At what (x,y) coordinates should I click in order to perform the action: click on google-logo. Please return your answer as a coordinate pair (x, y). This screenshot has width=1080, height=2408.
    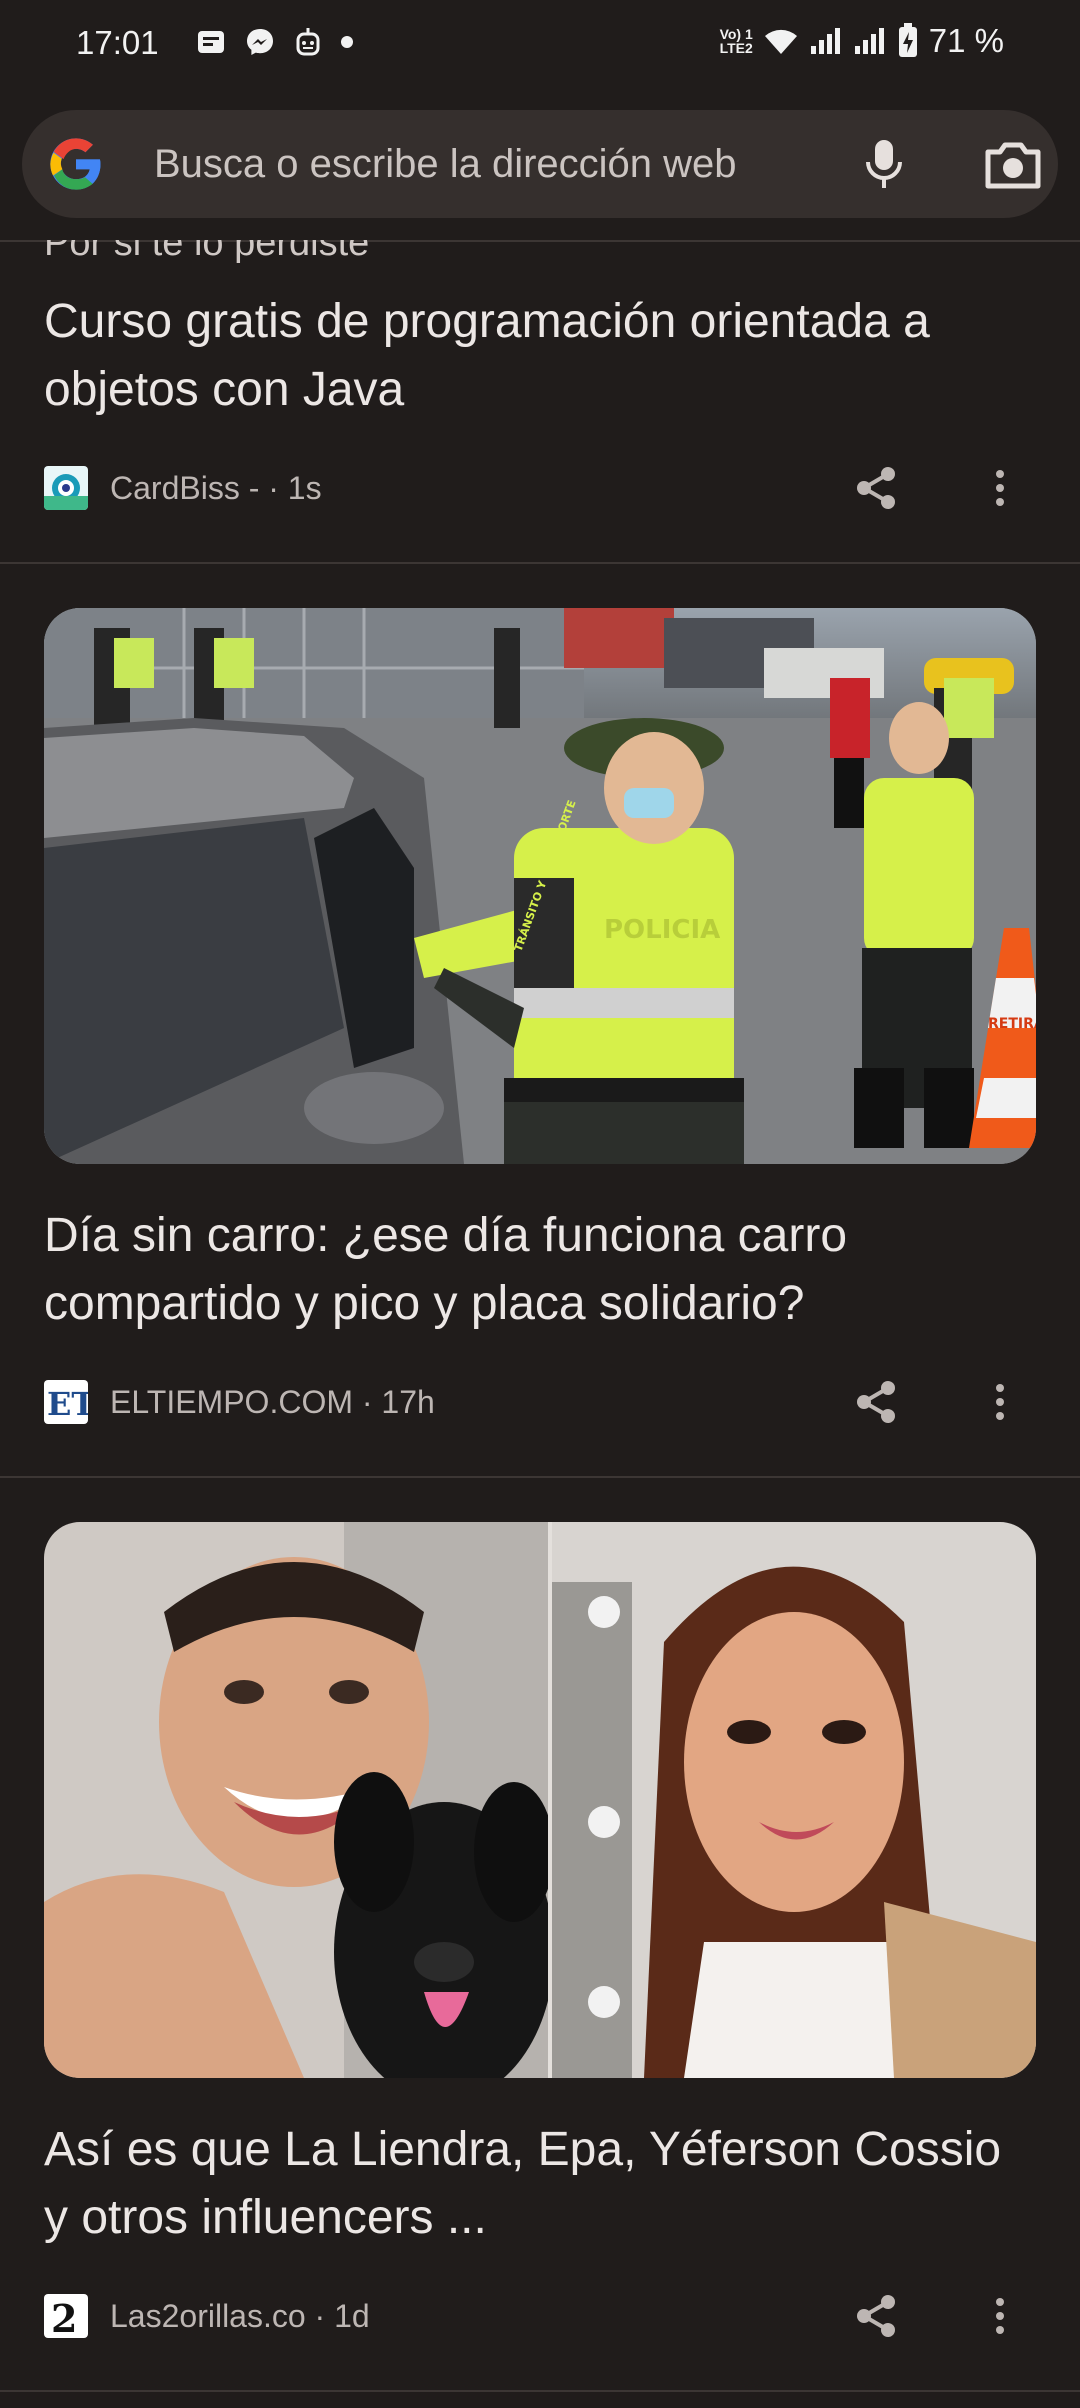
    Looking at the image, I should click on (75, 164).